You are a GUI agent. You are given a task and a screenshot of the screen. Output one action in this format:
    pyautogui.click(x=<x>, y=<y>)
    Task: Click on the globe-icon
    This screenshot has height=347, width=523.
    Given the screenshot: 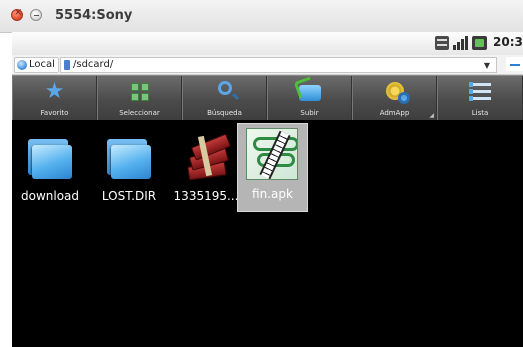 What is the action you would take?
    pyautogui.click(x=22, y=65)
    